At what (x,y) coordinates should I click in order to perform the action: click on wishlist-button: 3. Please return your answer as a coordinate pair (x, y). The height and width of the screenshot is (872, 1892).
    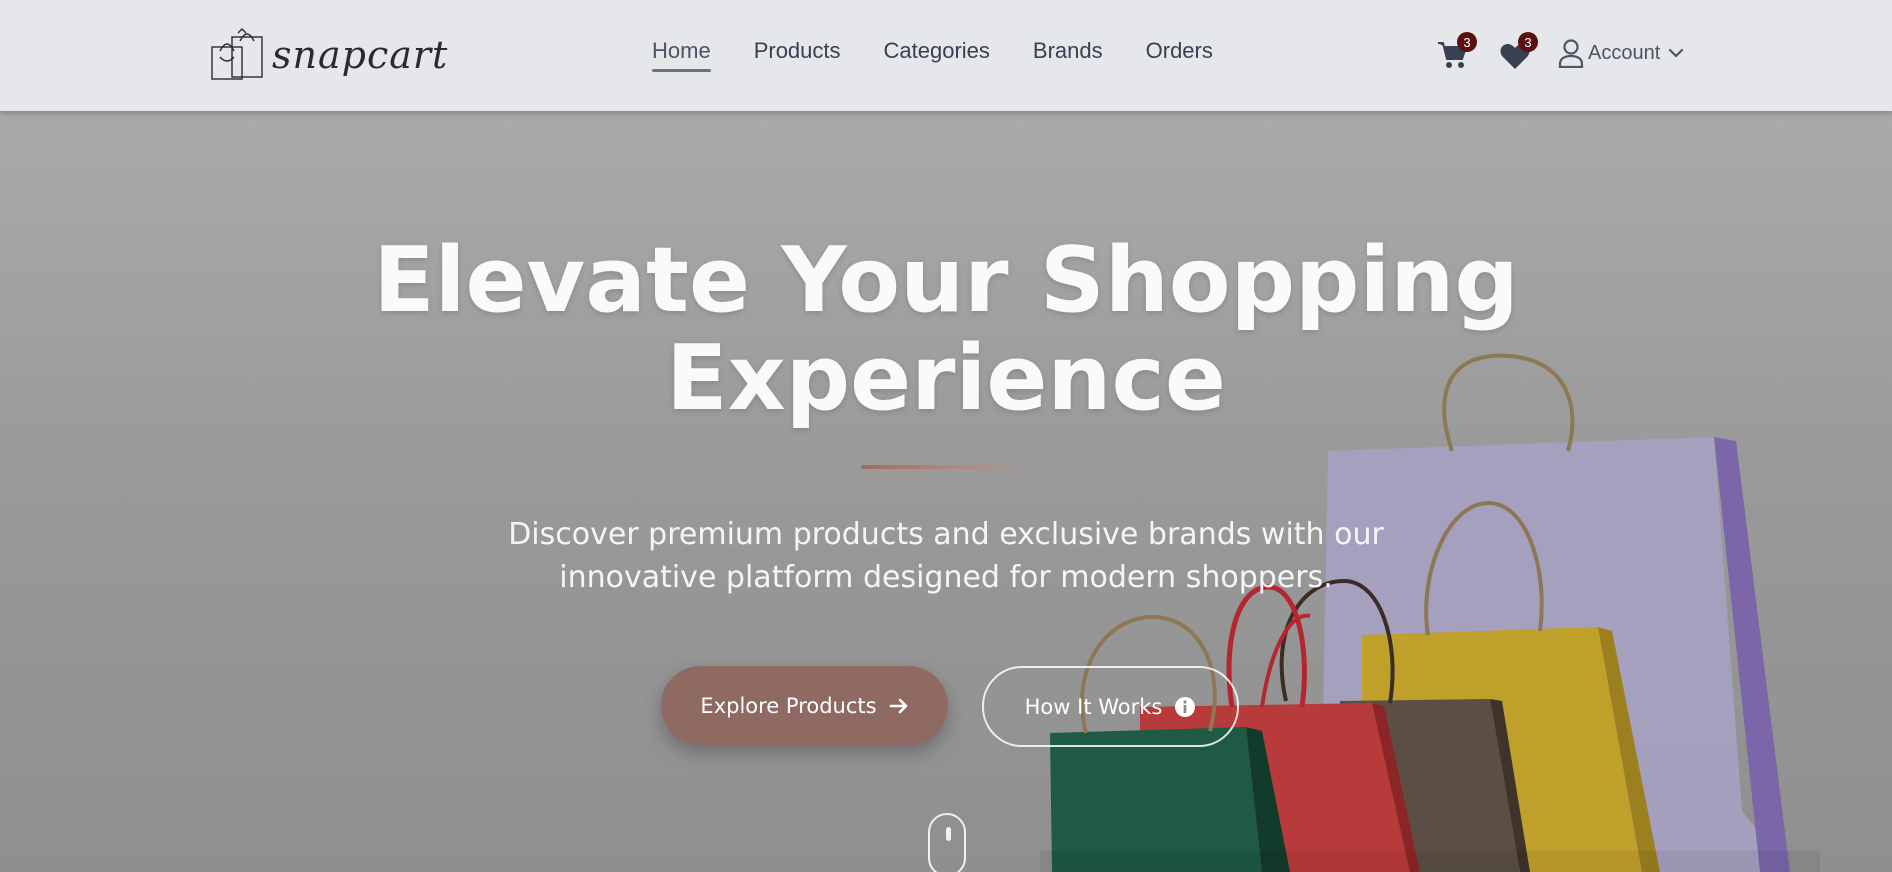
    Looking at the image, I should click on (1519, 52).